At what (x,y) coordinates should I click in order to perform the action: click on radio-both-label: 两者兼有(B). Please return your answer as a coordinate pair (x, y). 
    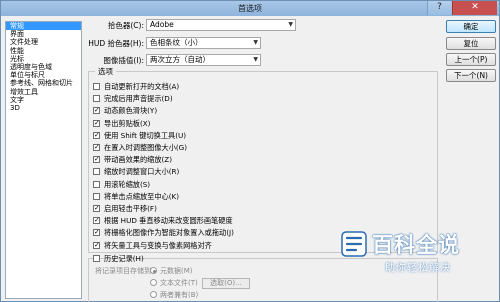
    Looking at the image, I should click on (179, 295).